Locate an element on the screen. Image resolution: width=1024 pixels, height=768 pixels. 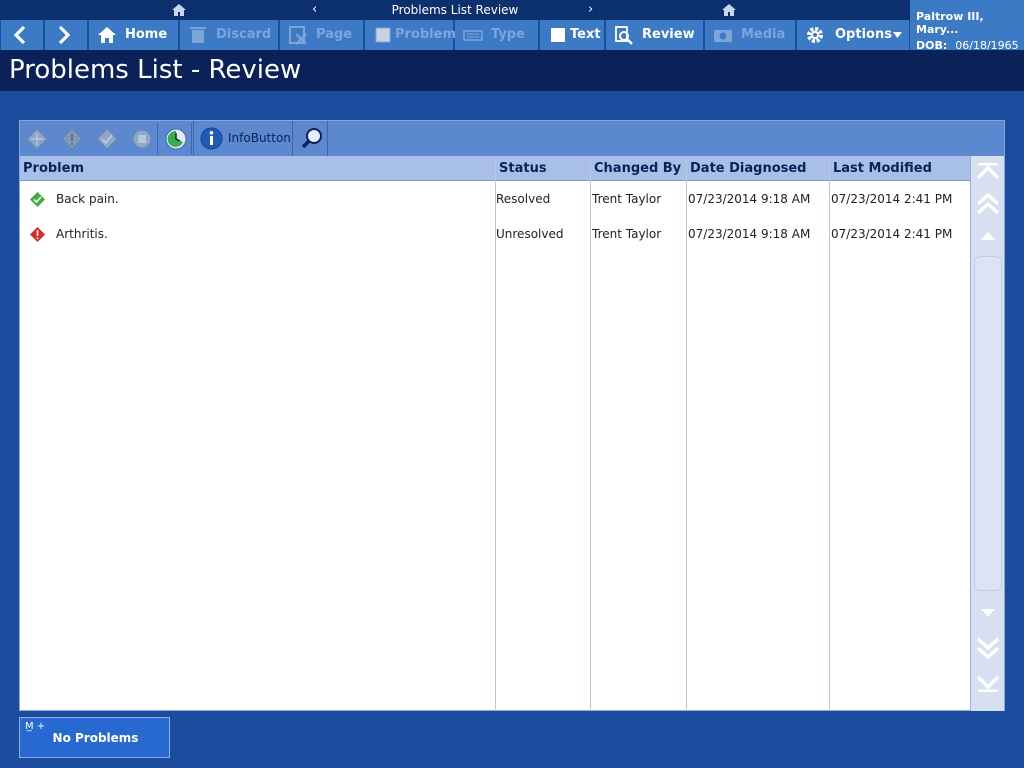
scroll-bottom-button is located at coordinates (988, 683).